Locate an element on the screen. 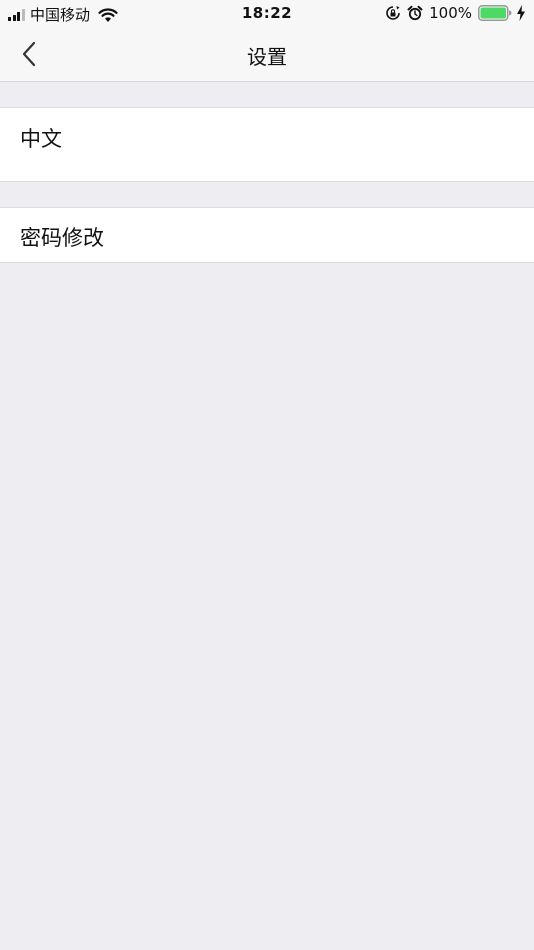 Image resolution: width=534 pixels, height=950 pixels. status-right: 100% is located at coordinates (455, 13).